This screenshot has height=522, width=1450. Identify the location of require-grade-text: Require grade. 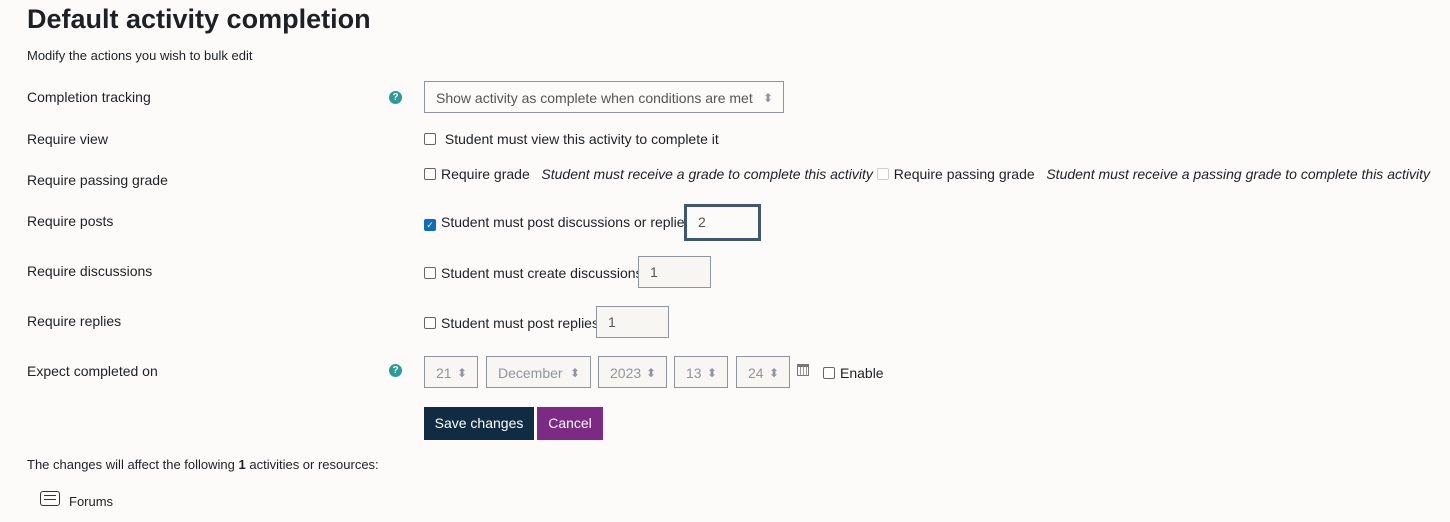
(485, 174).